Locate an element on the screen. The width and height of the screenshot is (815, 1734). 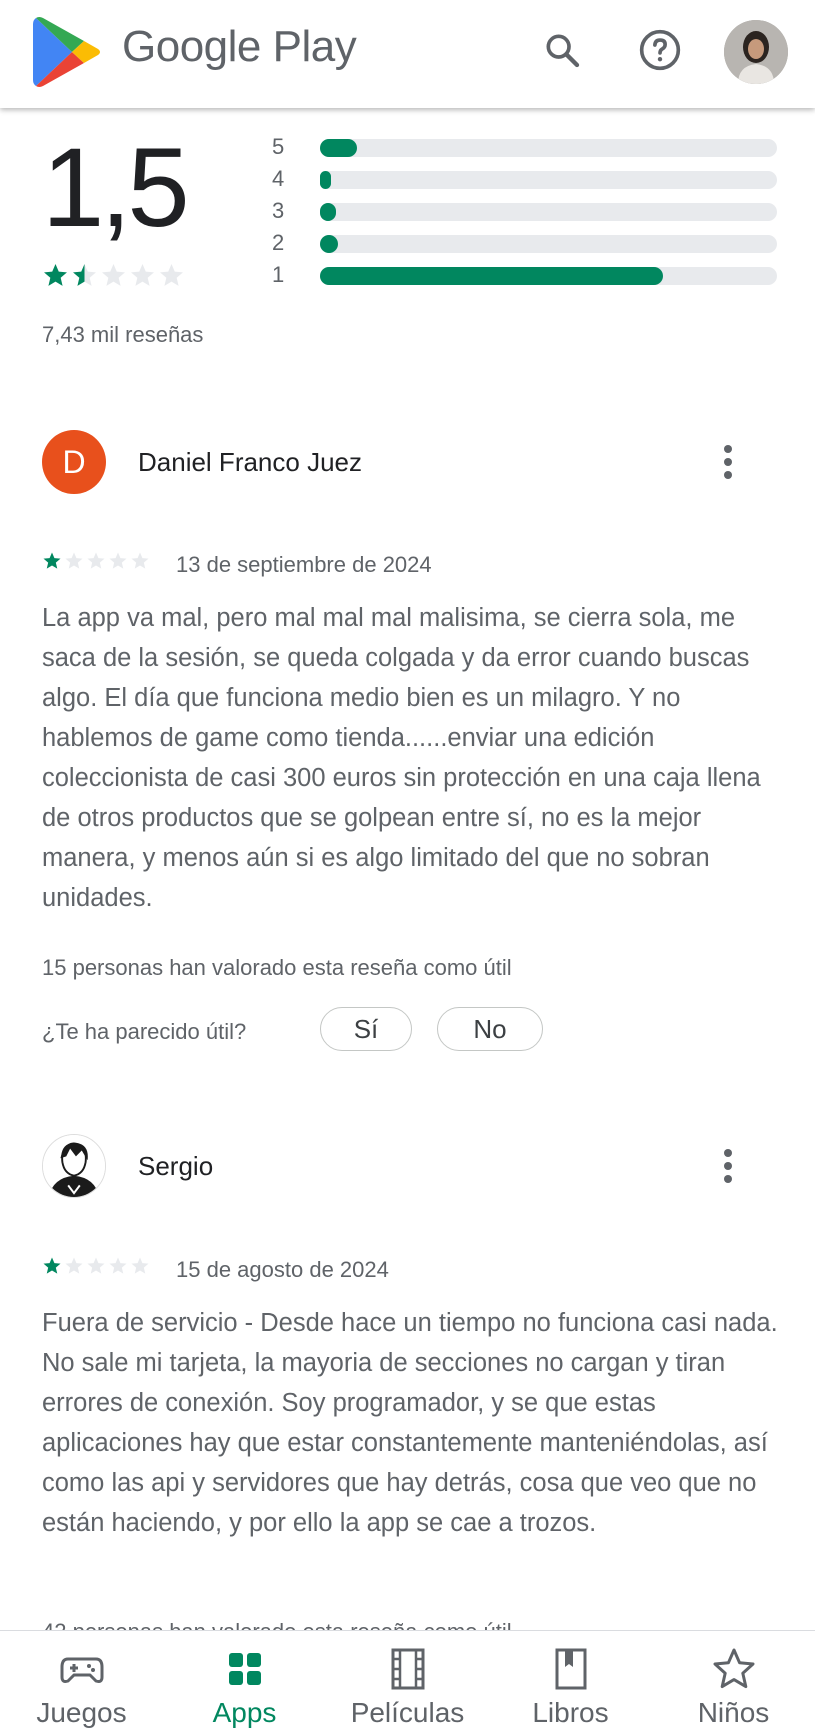
histogram-label: 4 is located at coordinates (278, 178).